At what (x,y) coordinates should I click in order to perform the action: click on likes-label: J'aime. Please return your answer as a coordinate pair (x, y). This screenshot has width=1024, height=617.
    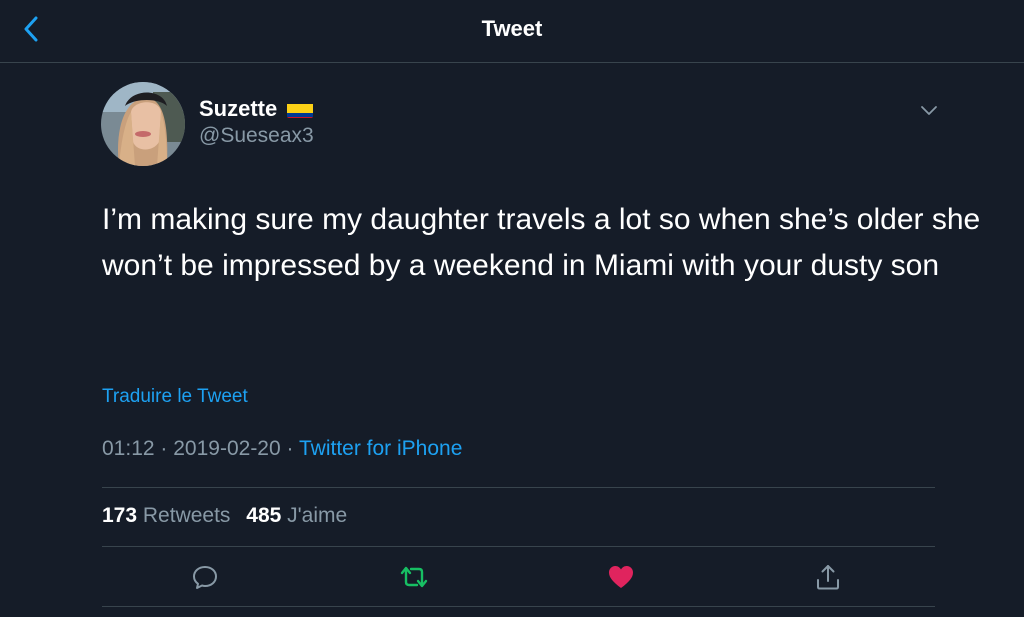
    Looking at the image, I should click on (317, 515).